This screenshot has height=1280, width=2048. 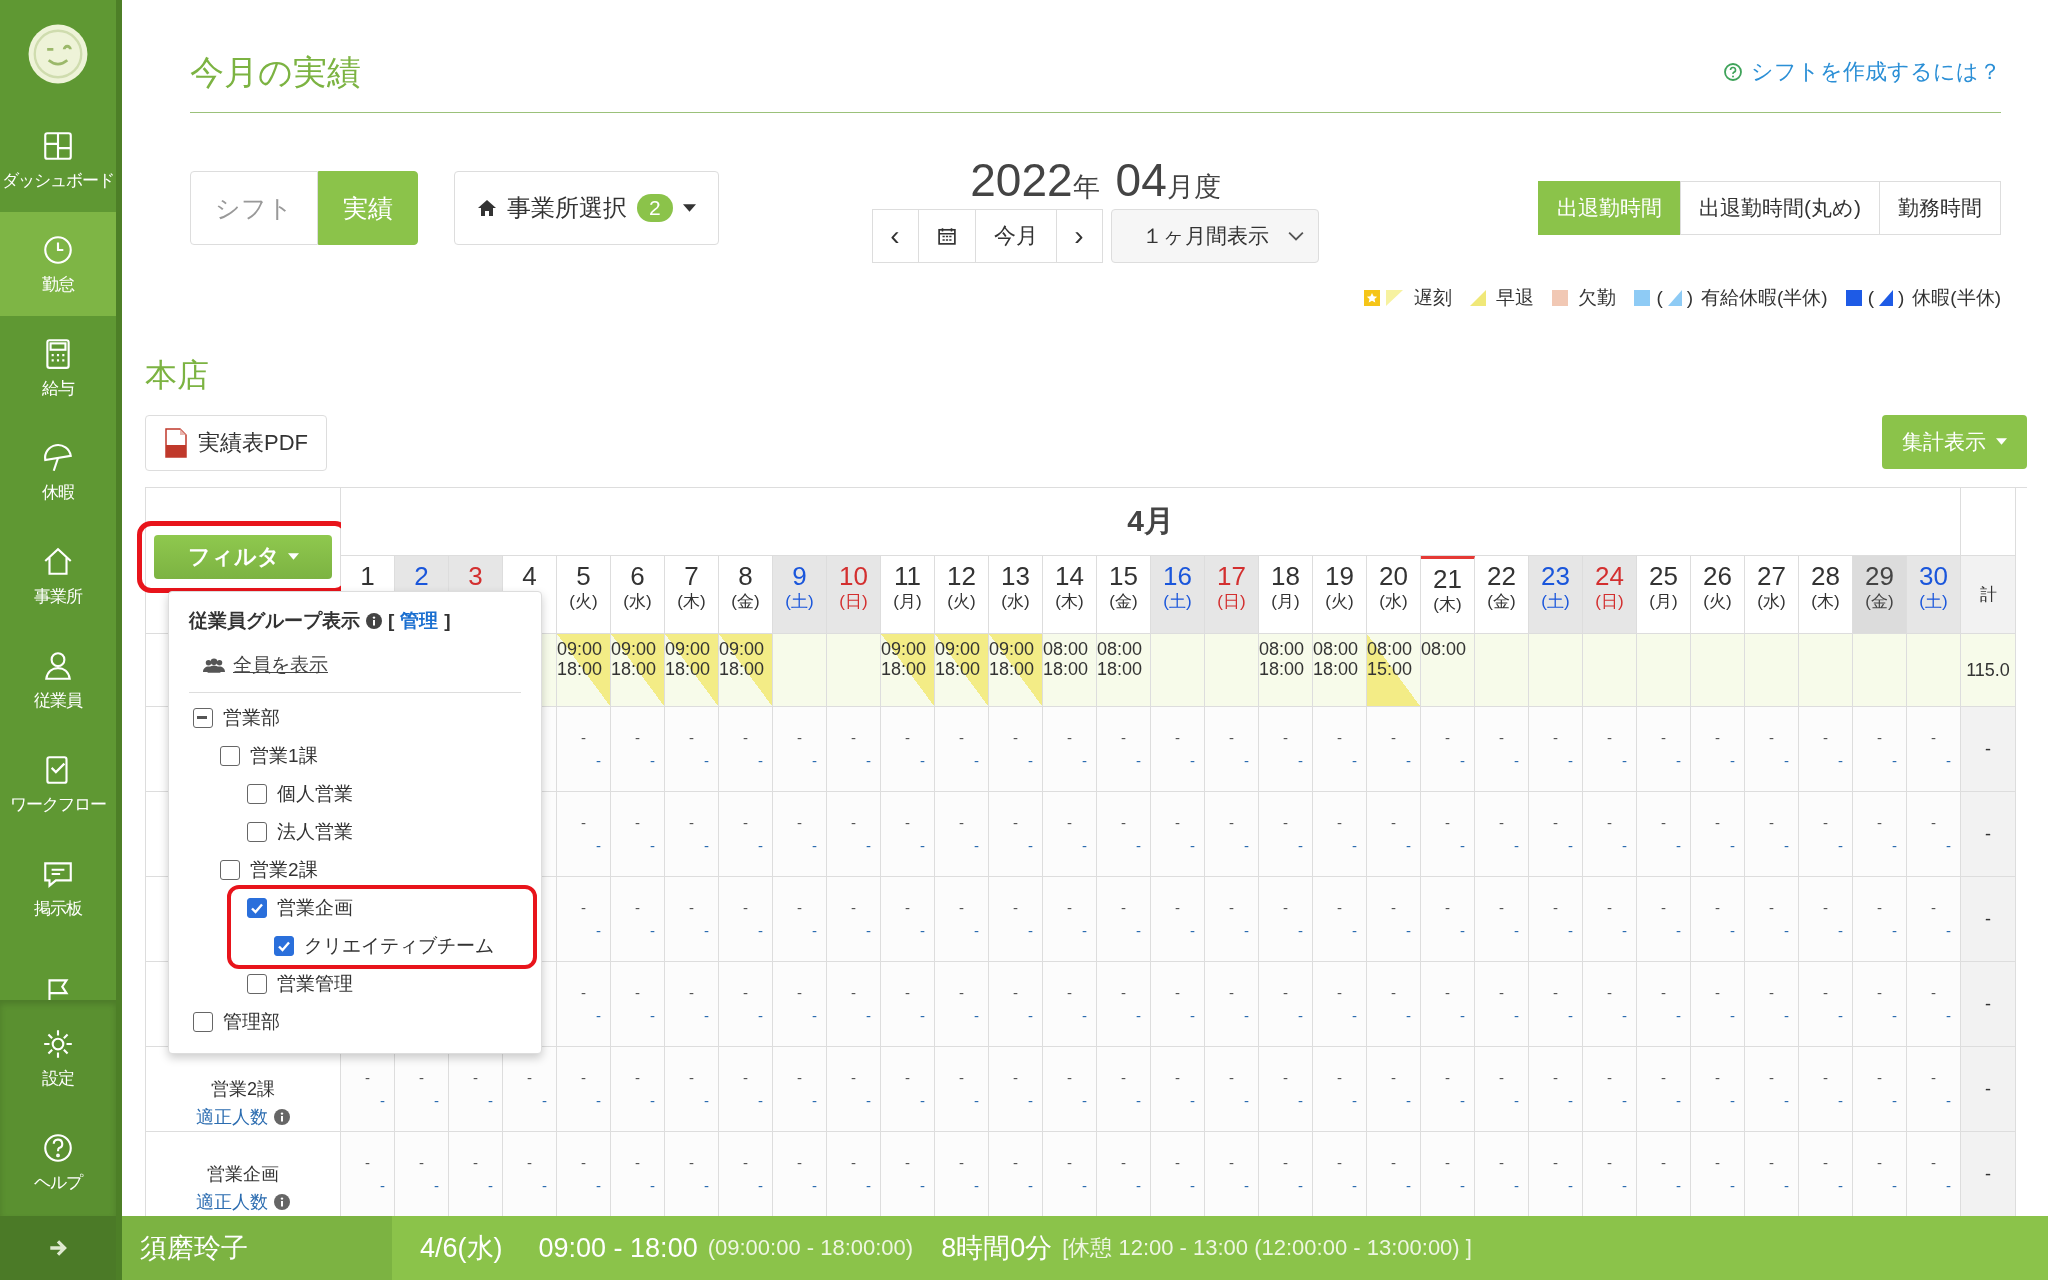 What do you see at coordinates (243, 1174) in the screenshot?
I see `group-name: 営業企画` at bounding box center [243, 1174].